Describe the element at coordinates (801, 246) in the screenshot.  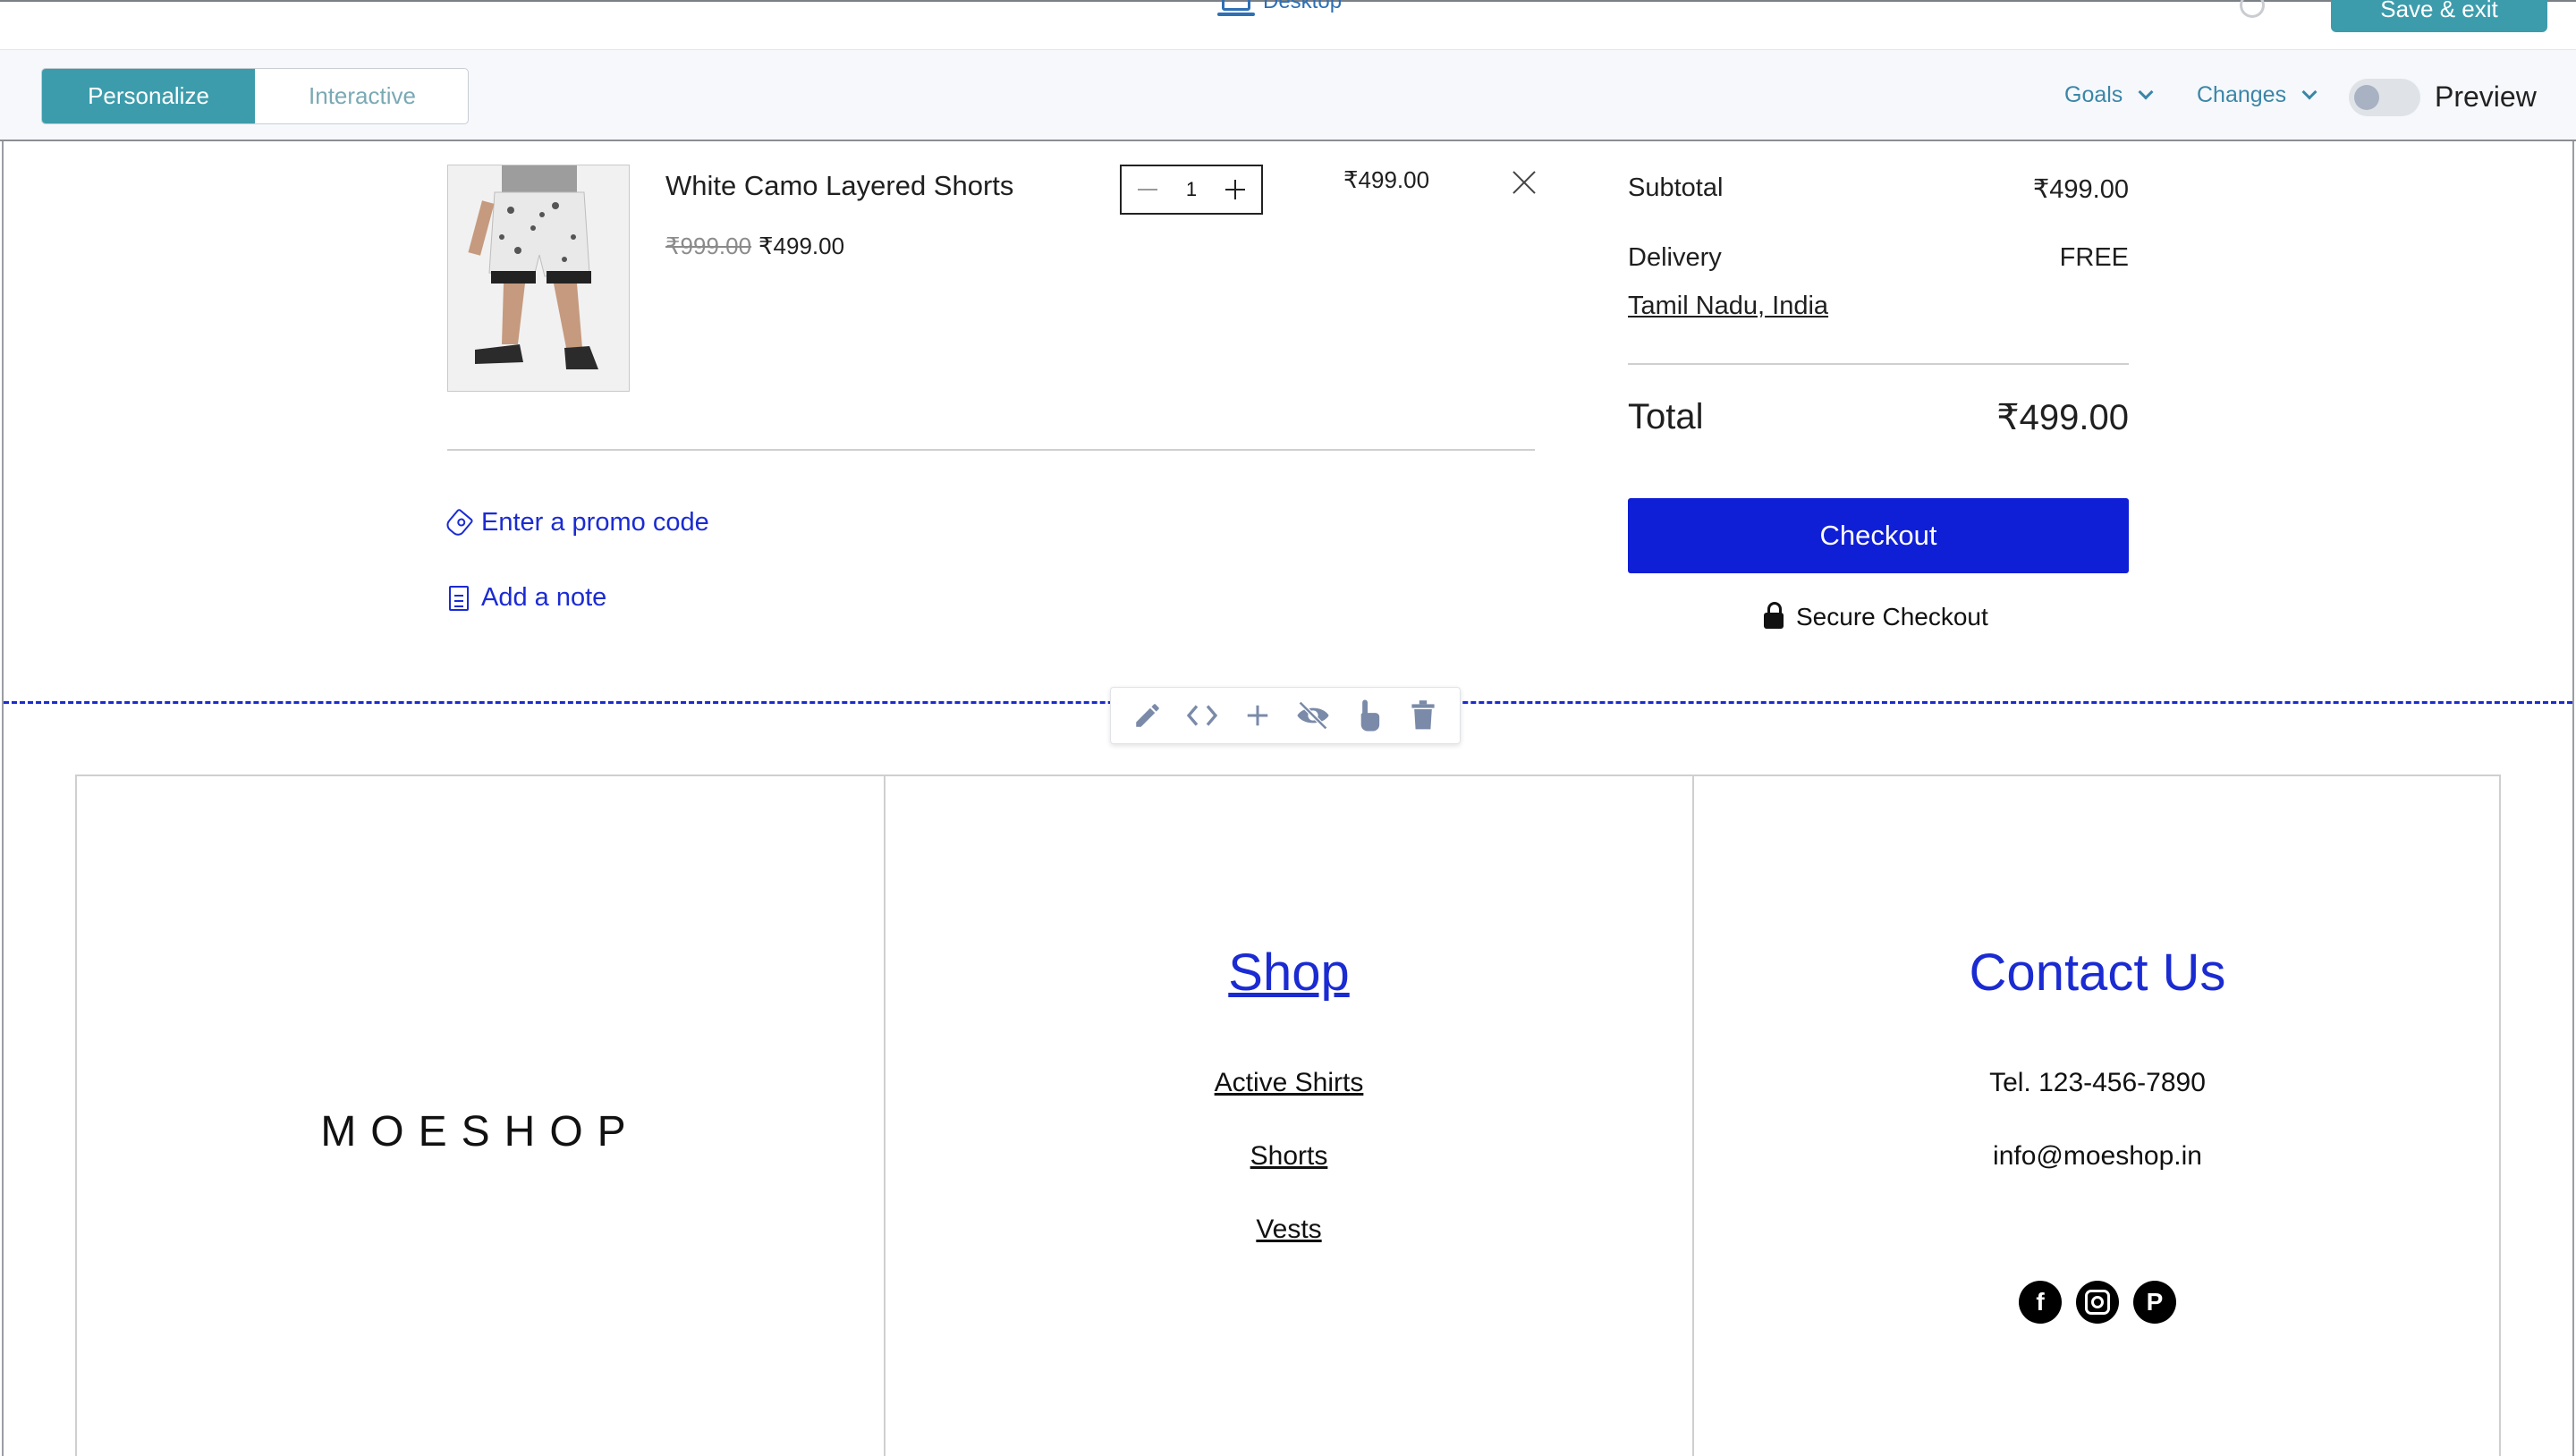
I see `sale-price: ₹499.00` at that location.